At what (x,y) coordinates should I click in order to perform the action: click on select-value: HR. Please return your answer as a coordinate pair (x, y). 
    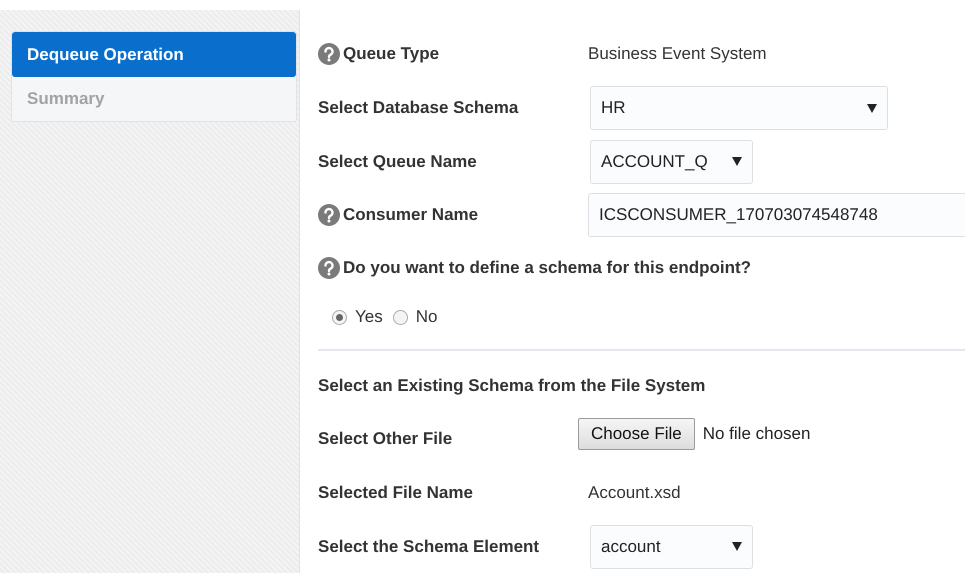
    Looking at the image, I should click on (613, 108).